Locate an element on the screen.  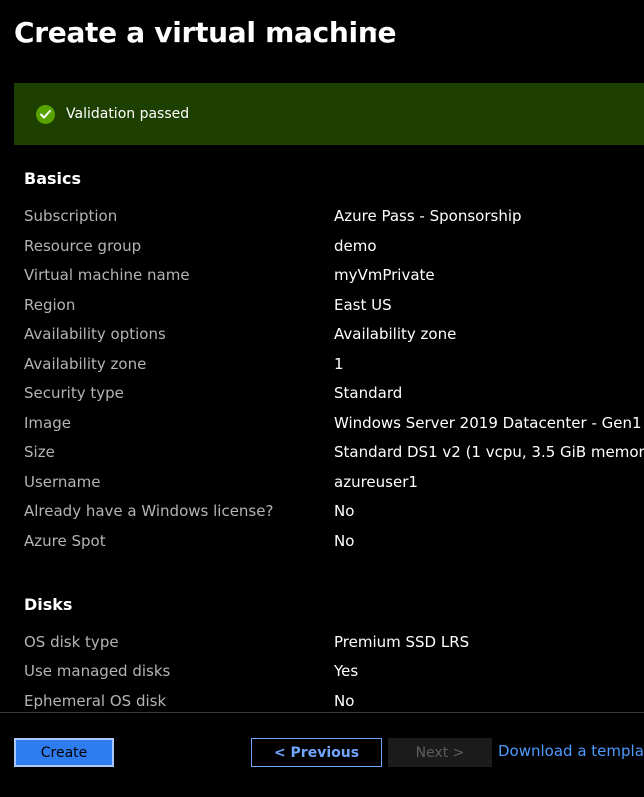
summary-row: Username azureuser1 is located at coordinates (334, 487).